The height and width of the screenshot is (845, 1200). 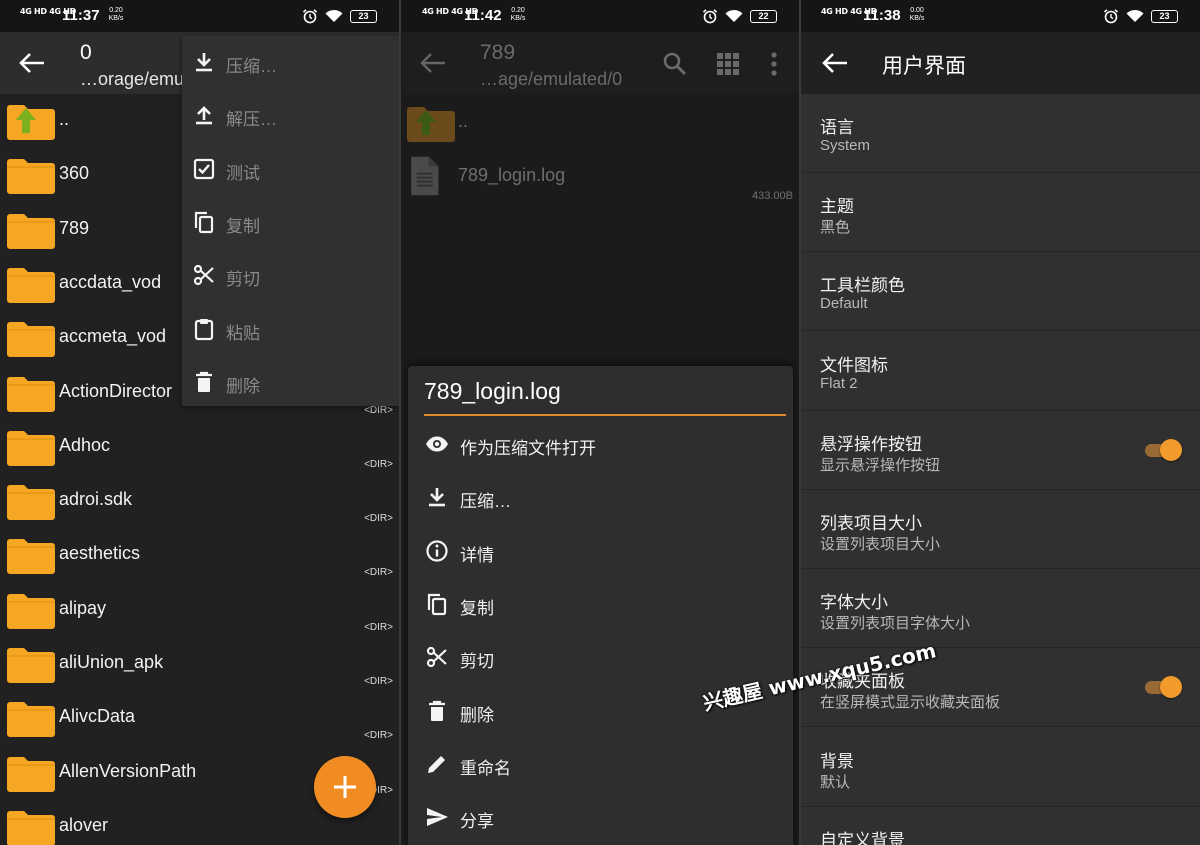 I want to click on menu-item: 粘贴, so click(x=290, y=329).